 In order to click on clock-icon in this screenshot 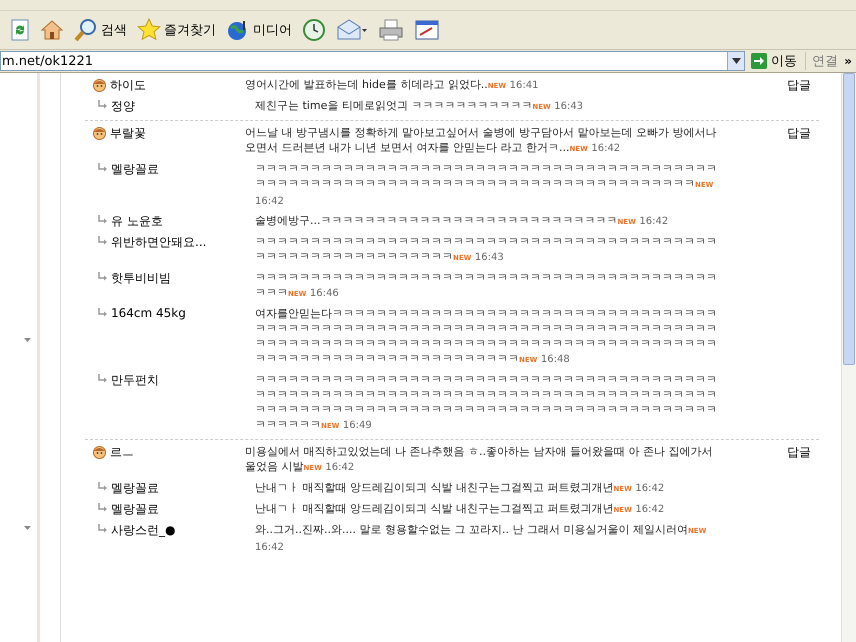, I will do `click(314, 30)`.